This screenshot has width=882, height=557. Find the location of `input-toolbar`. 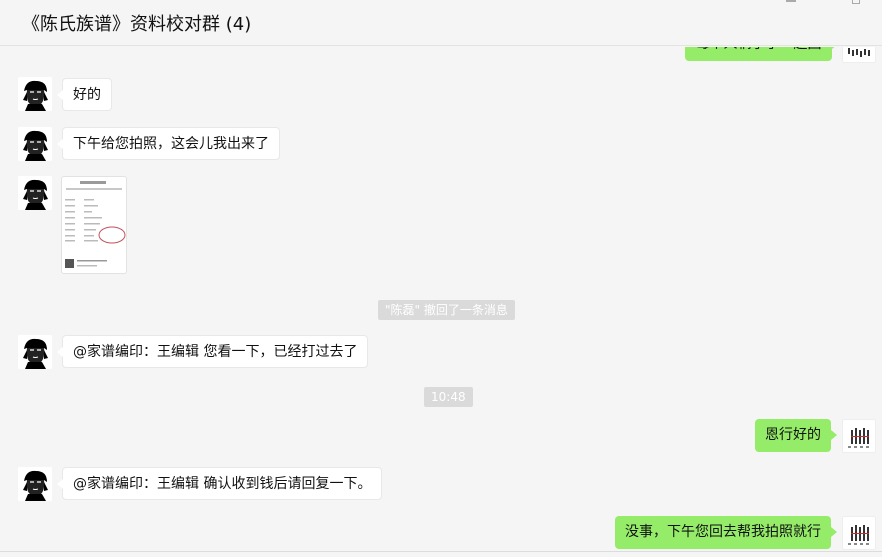

input-toolbar is located at coordinates (441, 554).